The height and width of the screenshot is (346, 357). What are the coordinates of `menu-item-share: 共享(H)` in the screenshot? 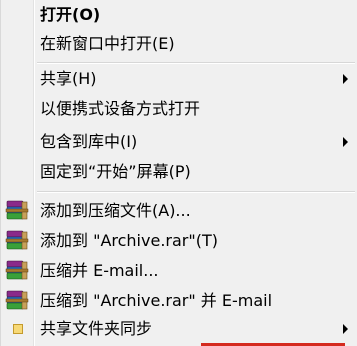 It's located at (179, 79).